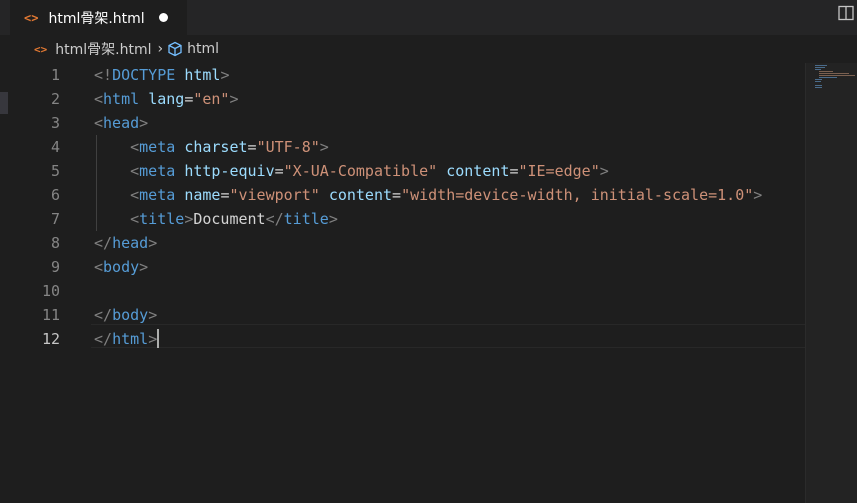 This screenshot has height=503, width=857. What do you see at coordinates (55, 195) in the screenshot?
I see `line-number: 6` at bounding box center [55, 195].